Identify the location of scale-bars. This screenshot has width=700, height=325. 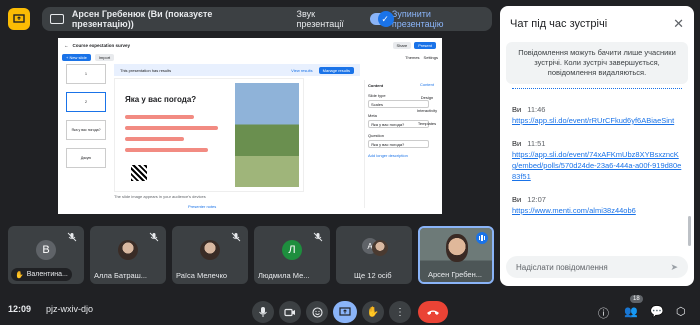
(174, 137).